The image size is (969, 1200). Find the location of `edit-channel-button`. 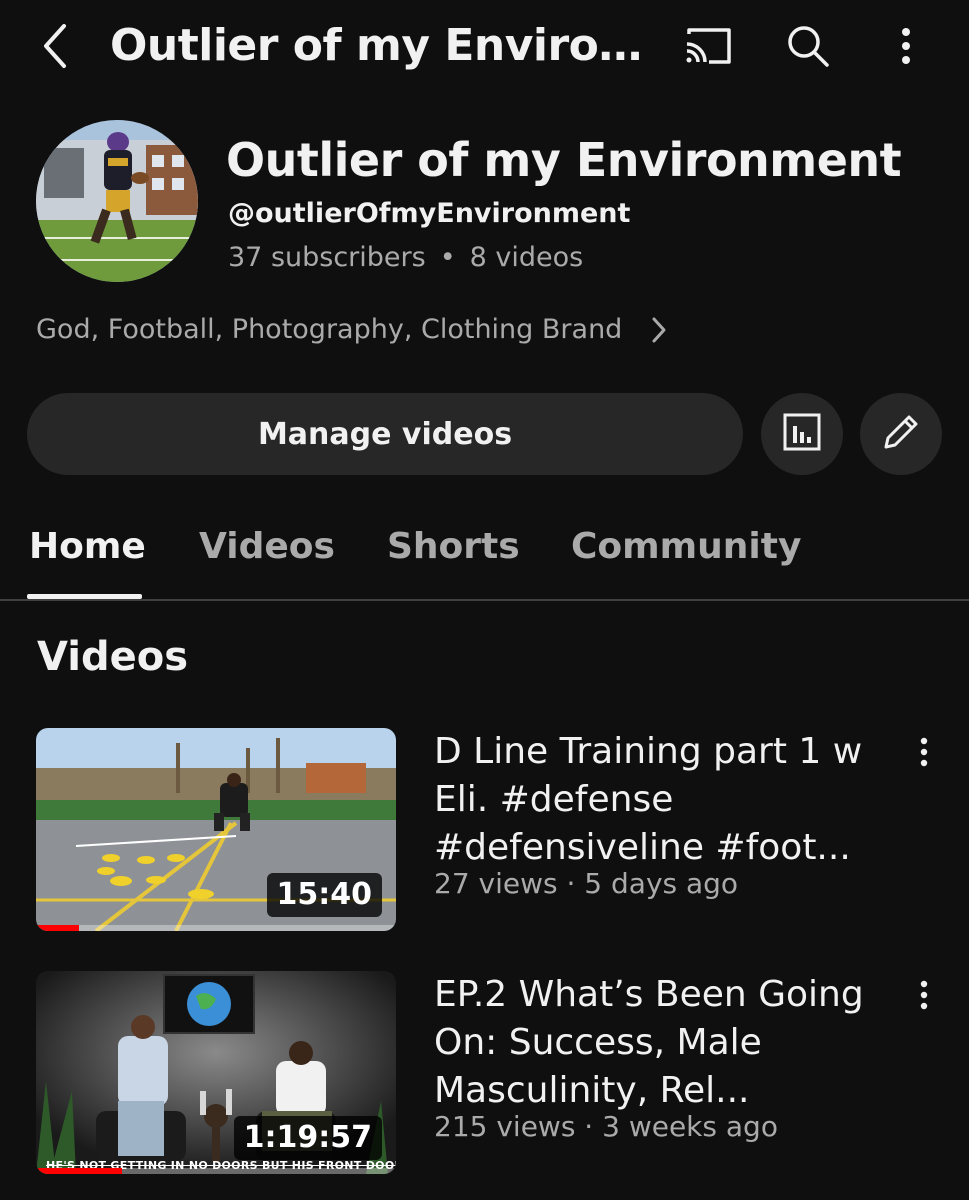

edit-channel-button is located at coordinates (901, 434).